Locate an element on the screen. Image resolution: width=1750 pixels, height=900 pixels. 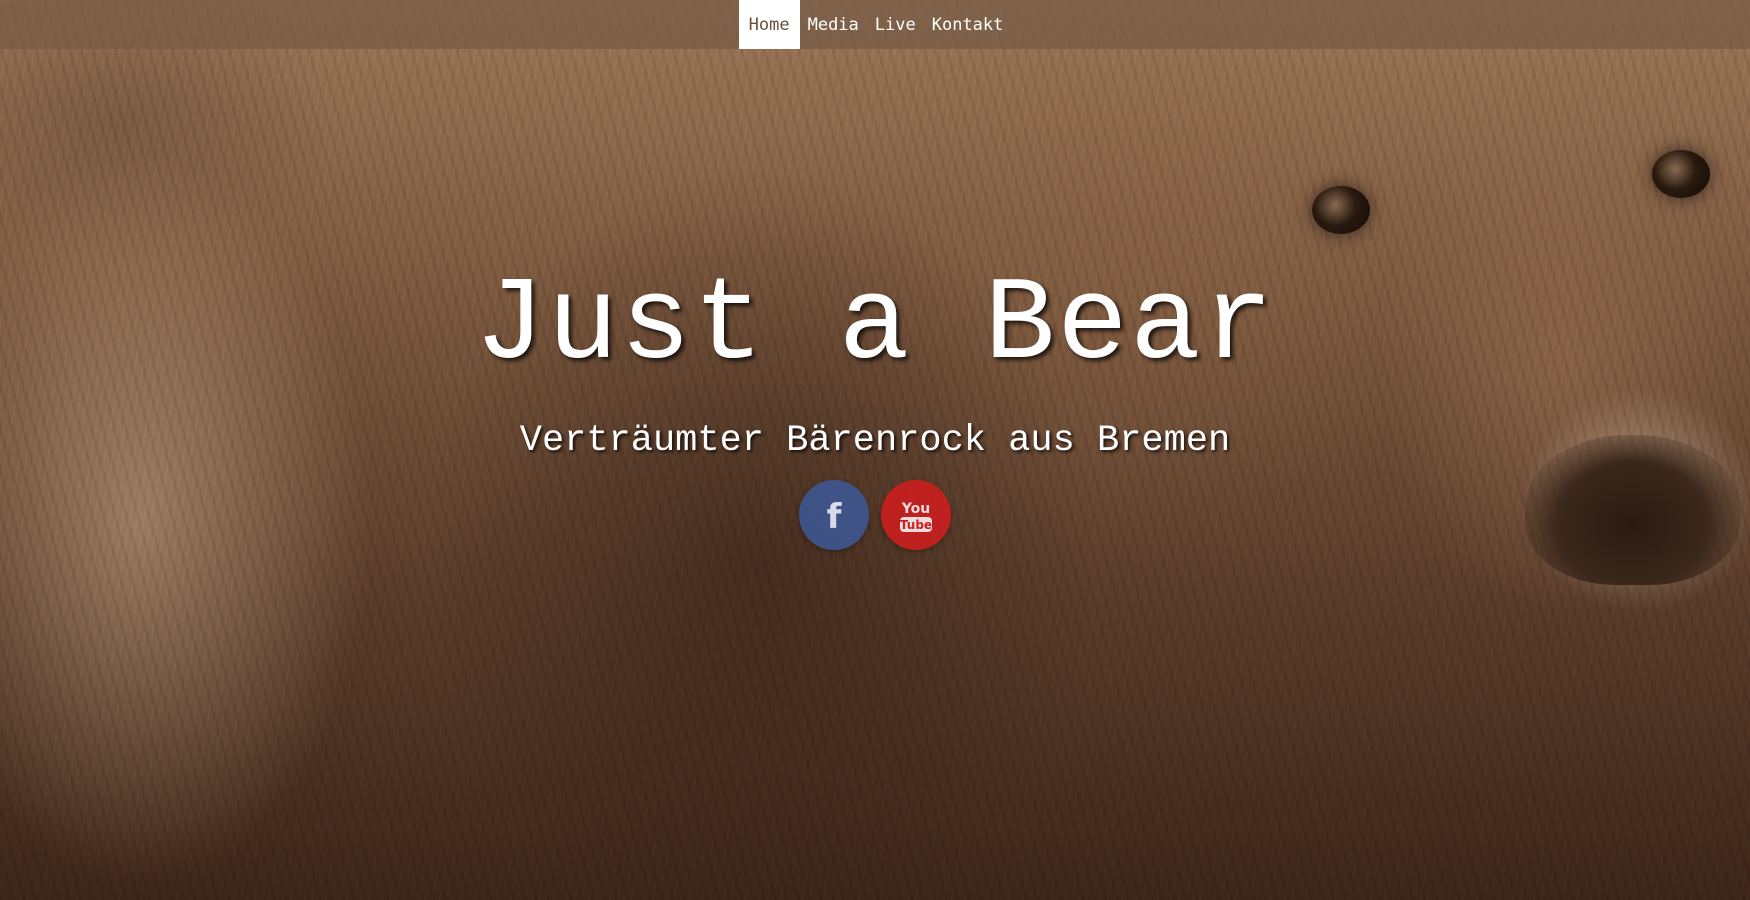
site-title: Just a Bear is located at coordinates (875, 326).